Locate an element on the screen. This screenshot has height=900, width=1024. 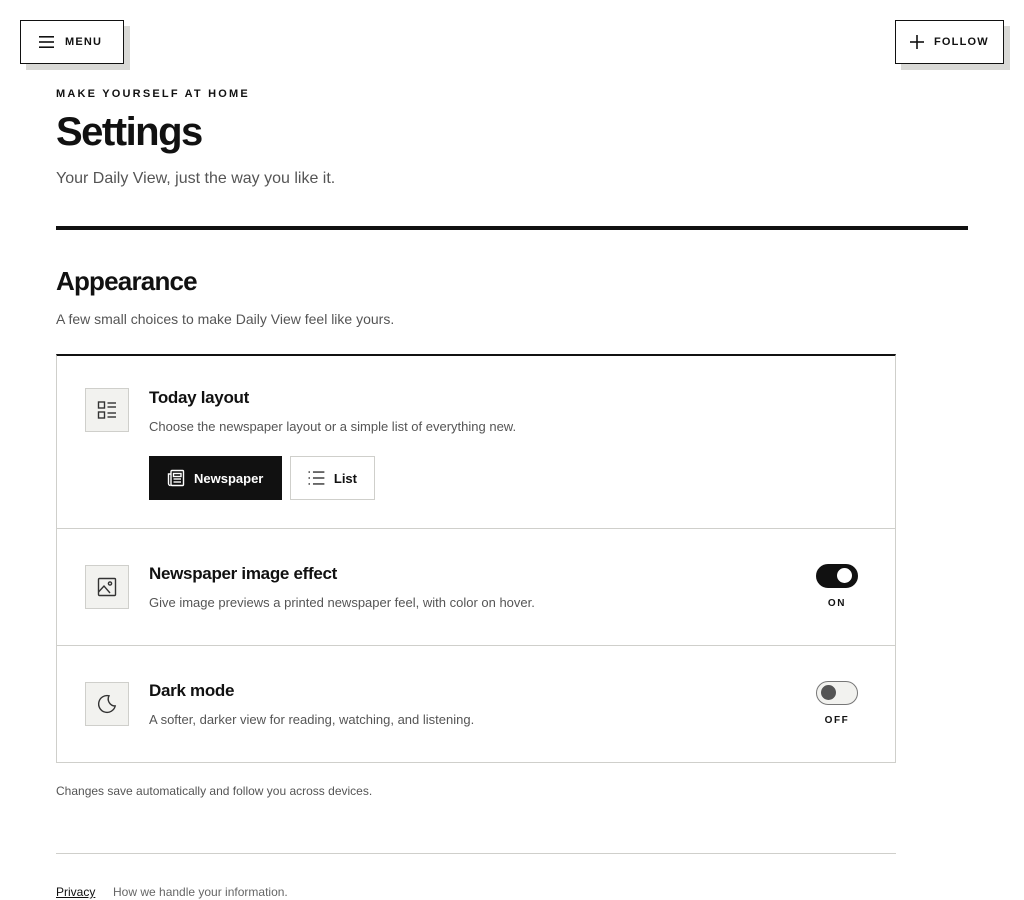
moon-icon is located at coordinates (107, 704).